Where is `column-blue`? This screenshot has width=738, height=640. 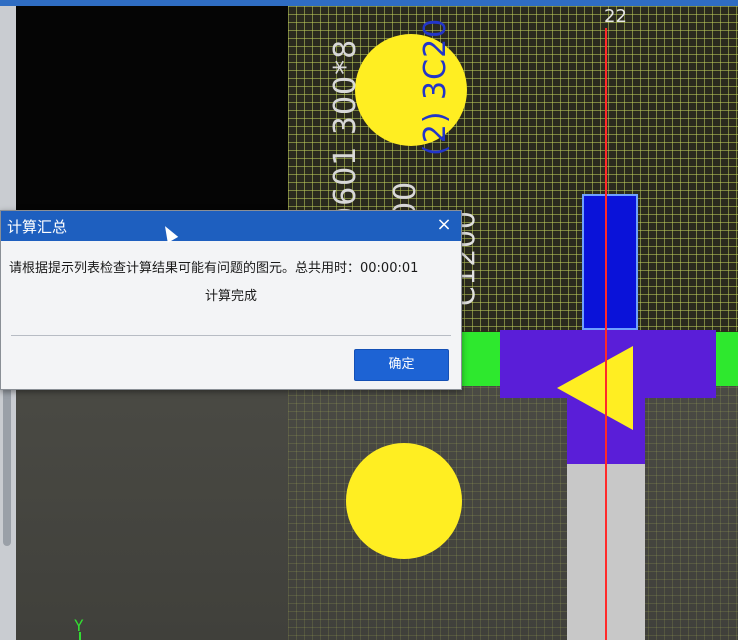
column-blue is located at coordinates (610, 262).